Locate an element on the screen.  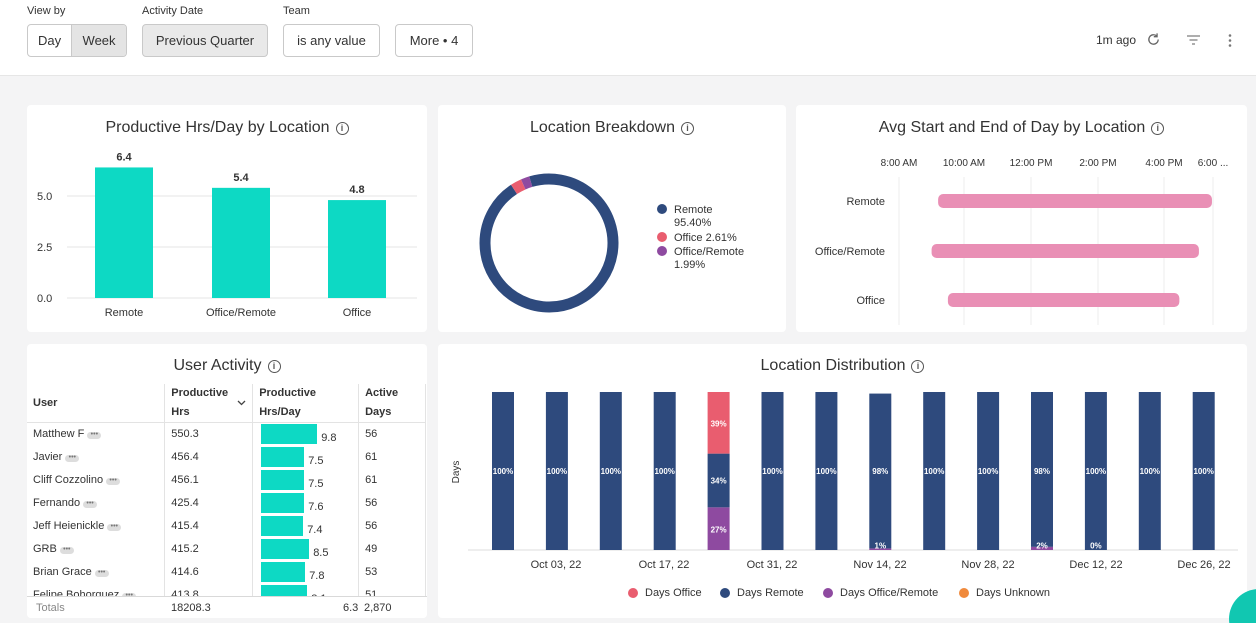
table-row: Cliff Cozzolino ••• 456.1 7.5 61 is located at coordinates (226, 480).